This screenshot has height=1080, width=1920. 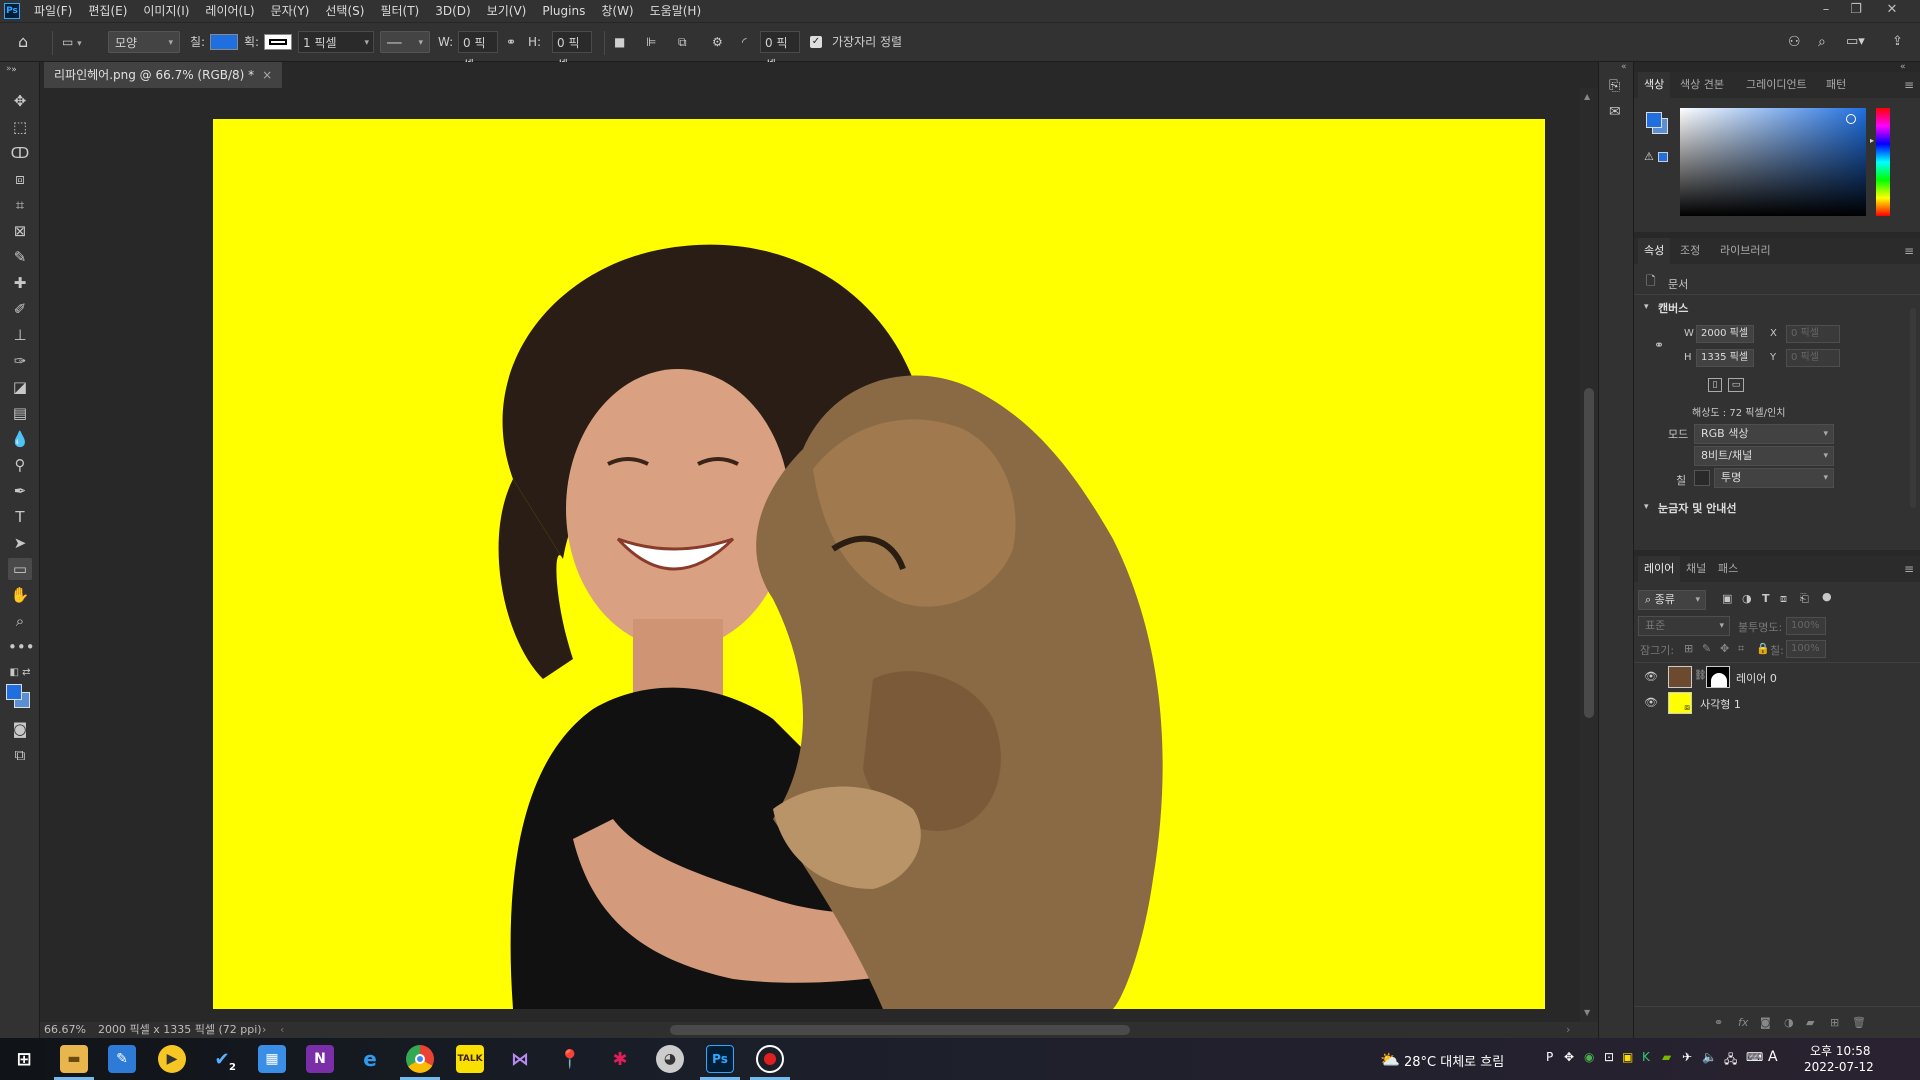 I want to click on menu-window: 창(W), so click(x=617, y=11).